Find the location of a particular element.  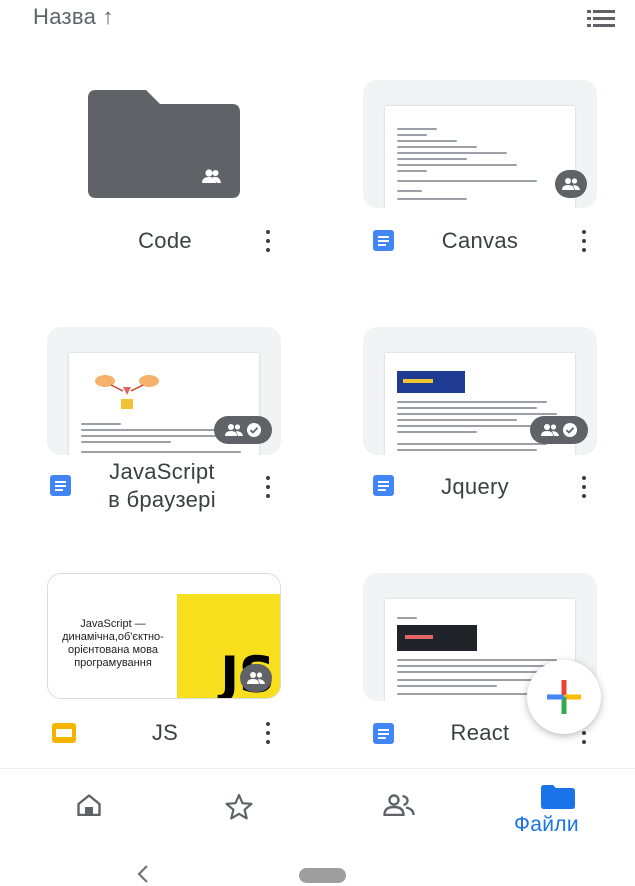

slide-text-line: динамічна,об'єктно- is located at coordinates (113, 637).